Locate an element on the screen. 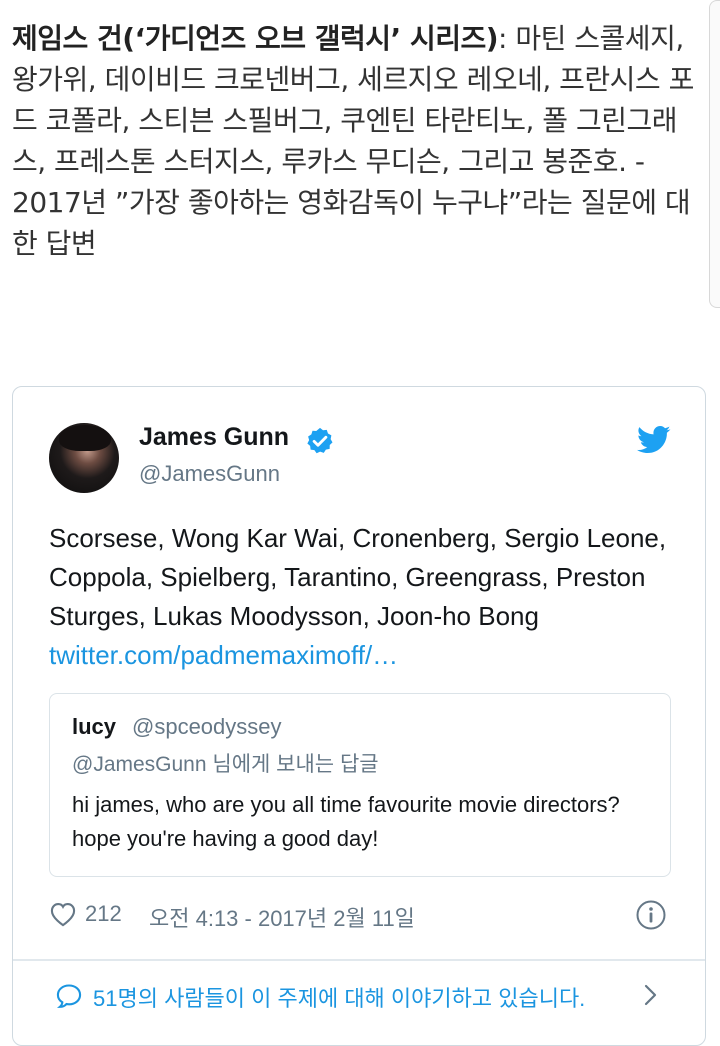 The width and height of the screenshot is (720, 1046). tweet-timestamp: 오전 4:13 - 2017년 2월 11일 is located at coordinates (282, 917).